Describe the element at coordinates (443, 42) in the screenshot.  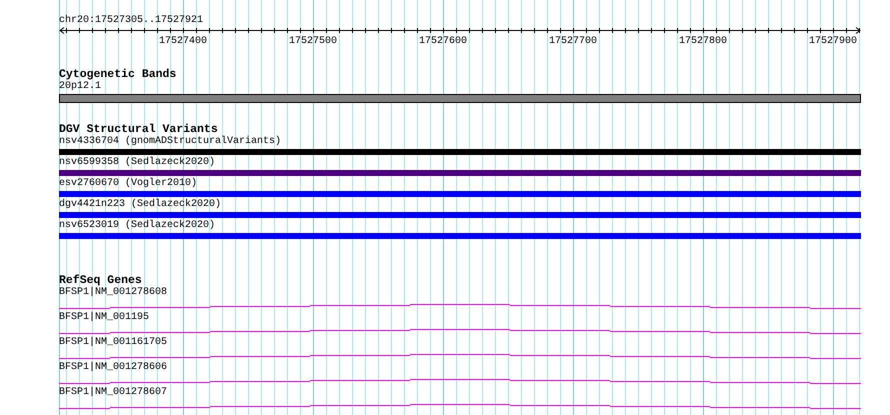
I see `tick-label: 17527600` at that location.